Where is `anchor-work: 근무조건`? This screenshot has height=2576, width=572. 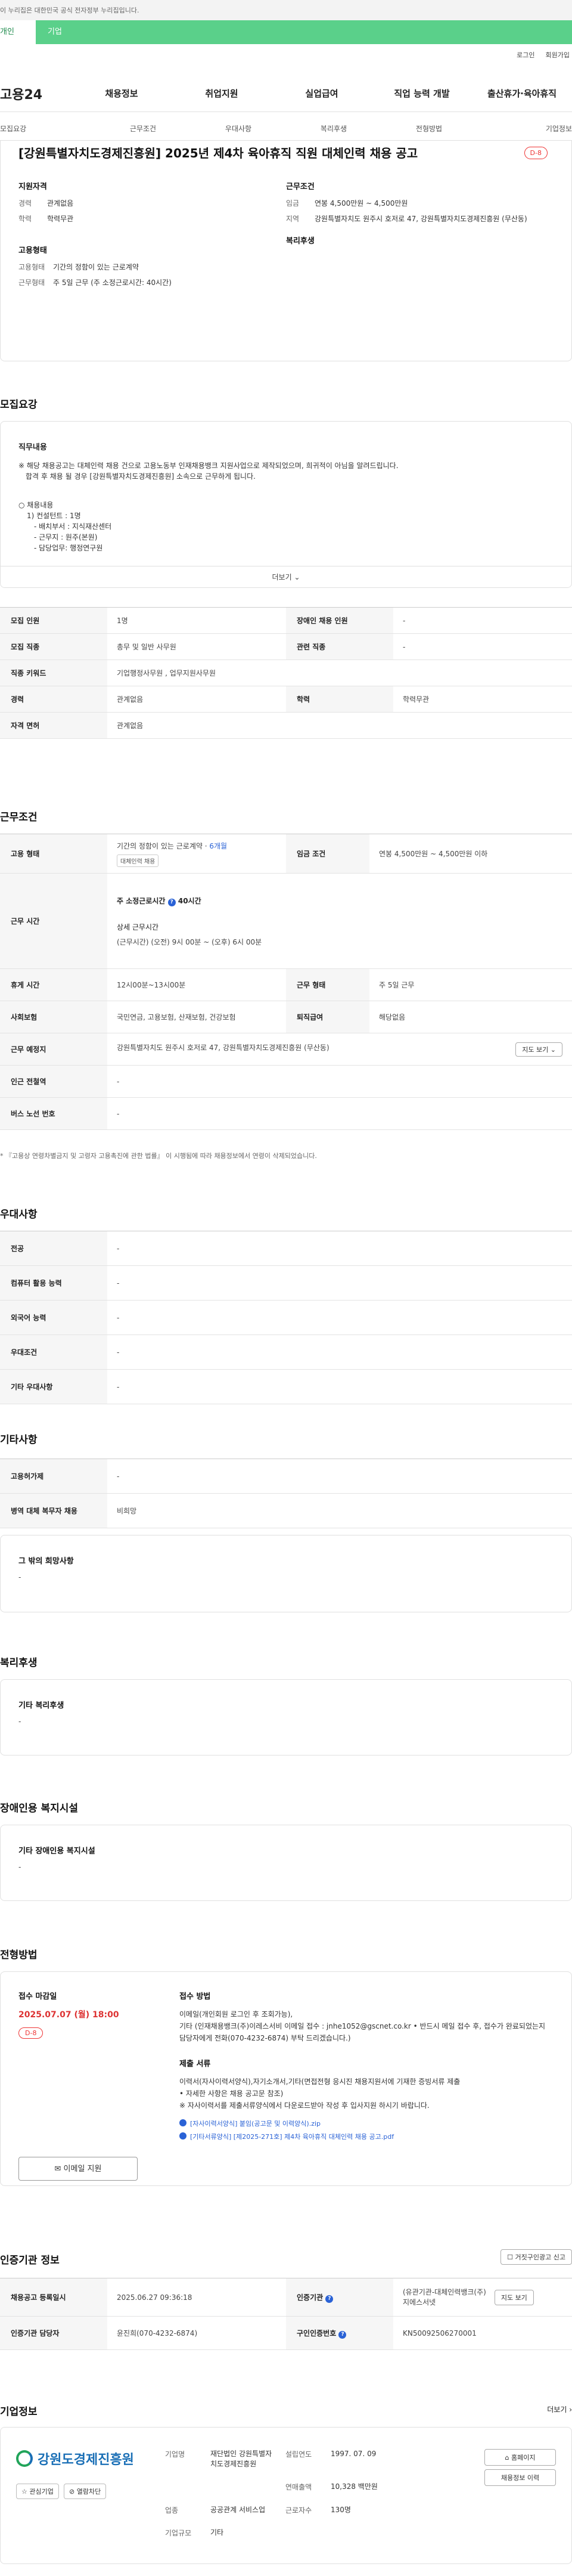 anchor-work: 근무조건 is located at coordinates (143, 129).